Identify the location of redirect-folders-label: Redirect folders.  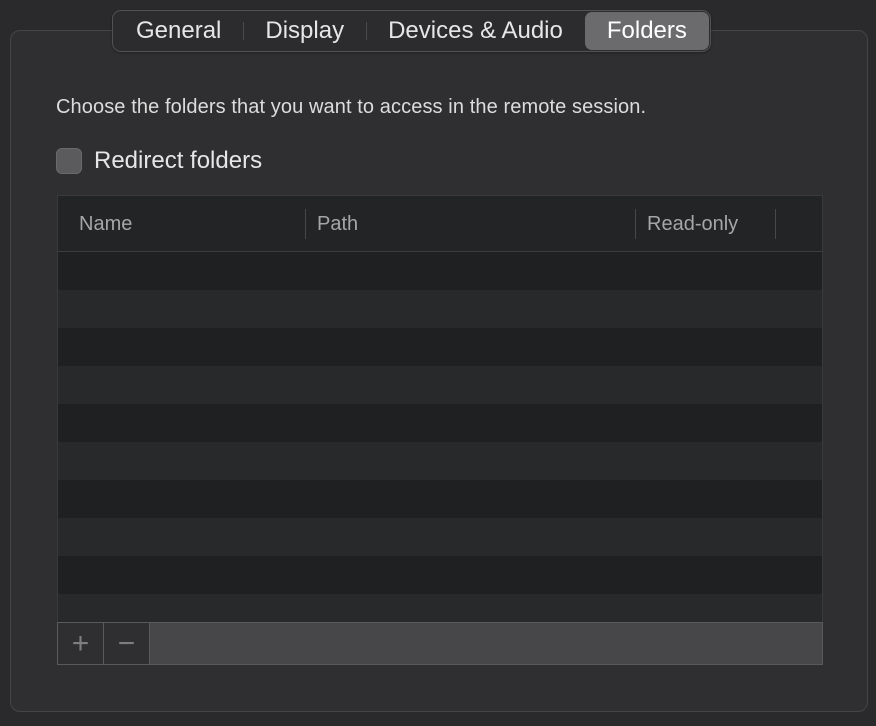
(178, 161).